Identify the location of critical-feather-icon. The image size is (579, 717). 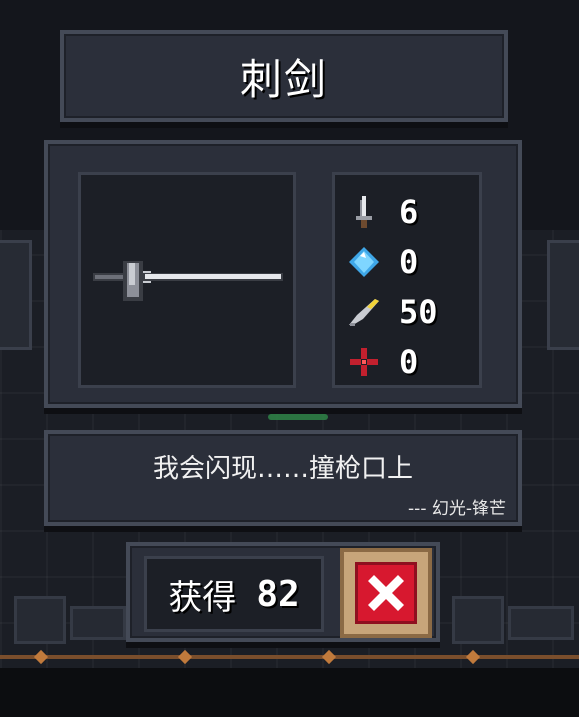
(364, 312).